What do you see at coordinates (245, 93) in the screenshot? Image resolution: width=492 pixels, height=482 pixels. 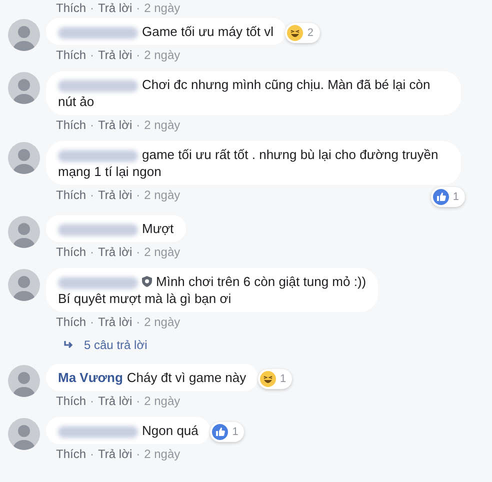 I see `comment-text: Chơi đc nhưng mình cũng chịu. Màn đã bé lại còn nút ảo` at bounding box center [245, 93].